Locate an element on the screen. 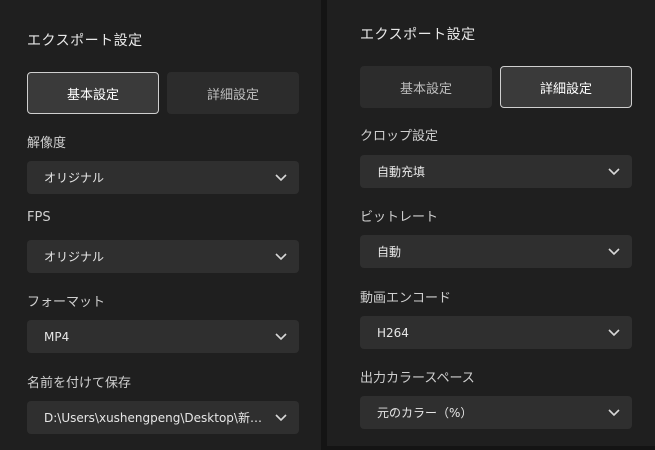  save-path-value: D:\Users\xushengpeng\Desktop\新しいフォルダー is located at coordinates (155, 418).